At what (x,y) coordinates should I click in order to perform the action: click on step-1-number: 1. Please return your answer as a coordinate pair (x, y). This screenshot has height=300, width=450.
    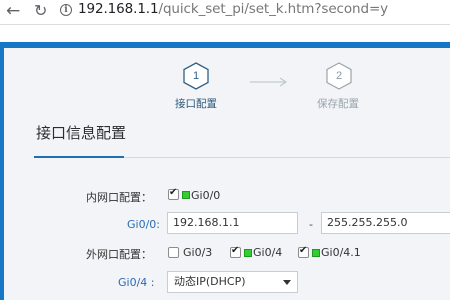
    Looking at the image, I should click on (196, 76).